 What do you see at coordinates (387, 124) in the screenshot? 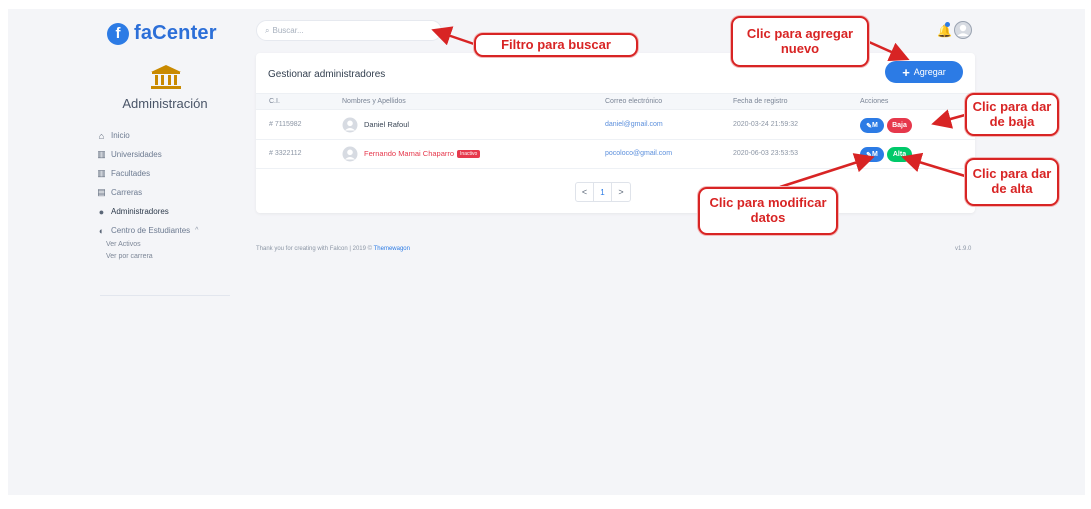
I see `cell-name: Daniel Rafoul` at bounding box center [387, 124].